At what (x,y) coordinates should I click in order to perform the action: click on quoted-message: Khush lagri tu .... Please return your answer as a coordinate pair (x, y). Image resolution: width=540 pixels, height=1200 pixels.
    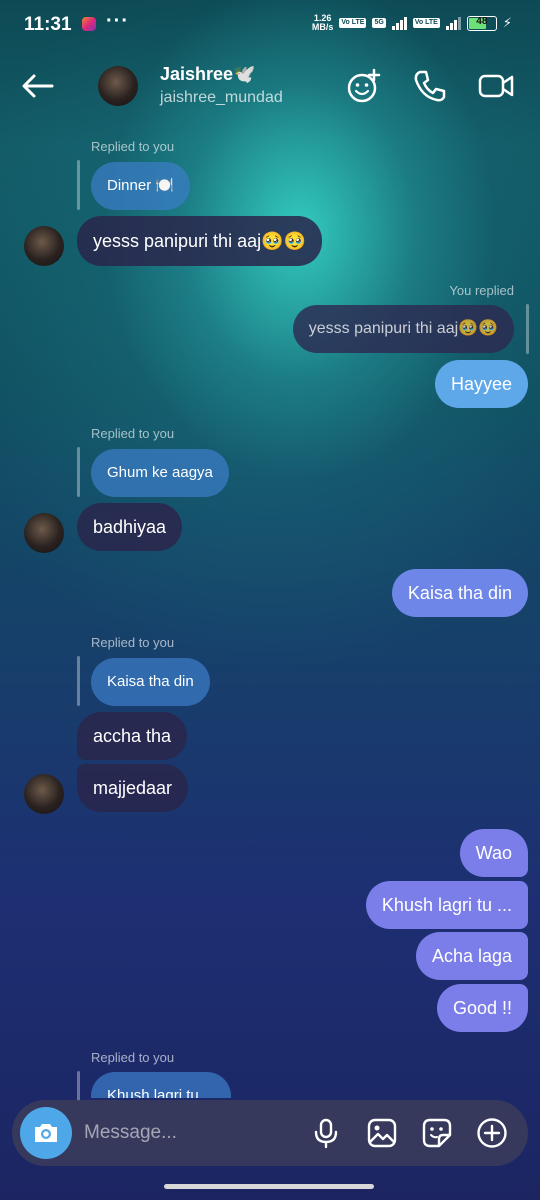
    Looking at the image, I should click on (161, 1085).